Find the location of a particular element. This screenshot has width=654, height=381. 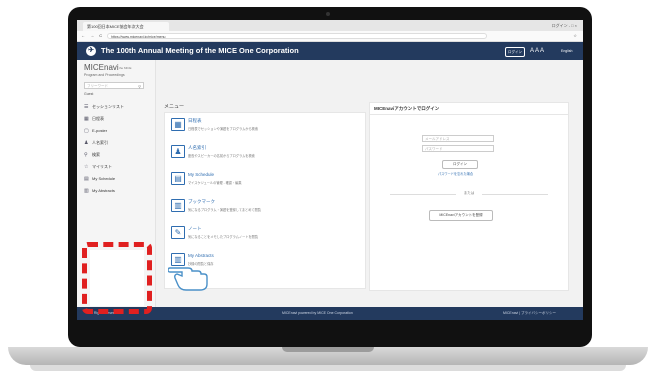

abstracts-icon: ▥ is located at coordinates (86, 191).